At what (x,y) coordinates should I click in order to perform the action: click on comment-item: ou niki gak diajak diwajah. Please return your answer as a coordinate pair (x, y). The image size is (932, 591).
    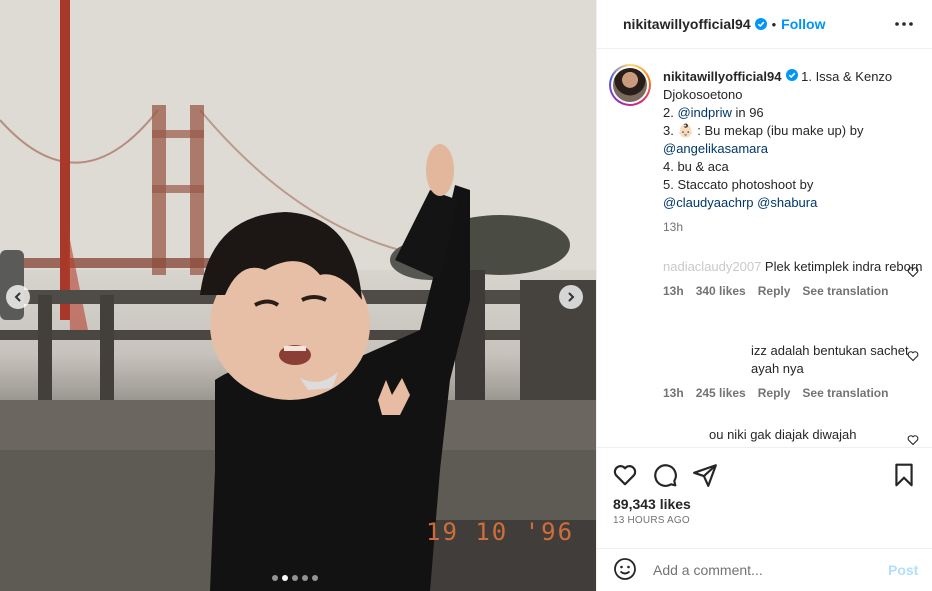
    Looking at the image, I should click on (795, 436).